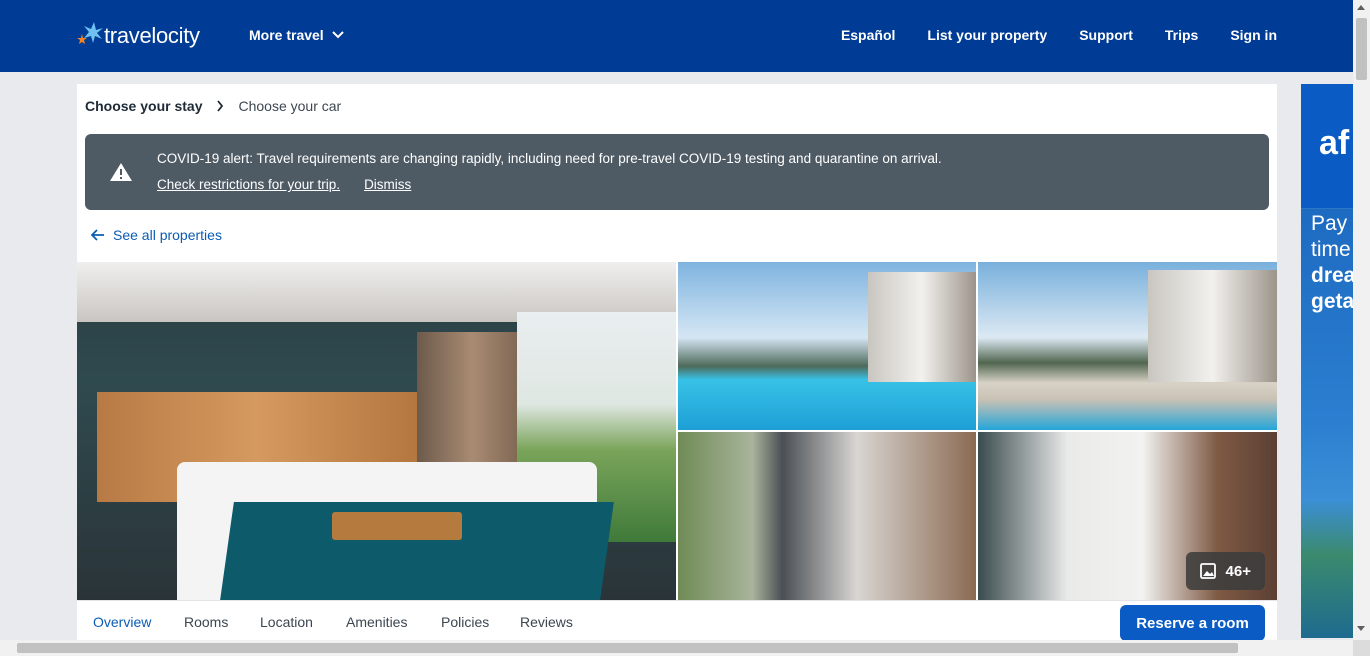 Image resolution: width=1370 pixels, height=656 pixels. What do you see at coordinates (1238, 571) in the screenshot?
I see `photo-count-label: 46+` at bounding box center [1238, 571].